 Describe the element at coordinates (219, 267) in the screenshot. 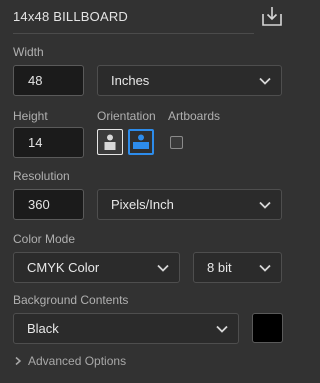

I see `bit-depth-value: 8 bit` at that location.